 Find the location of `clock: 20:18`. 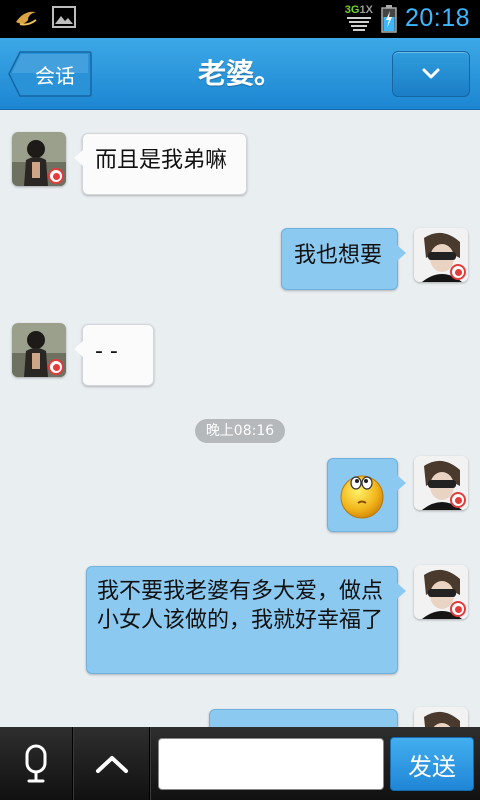

clock: 20:18 is located at coordinates (437, 18).